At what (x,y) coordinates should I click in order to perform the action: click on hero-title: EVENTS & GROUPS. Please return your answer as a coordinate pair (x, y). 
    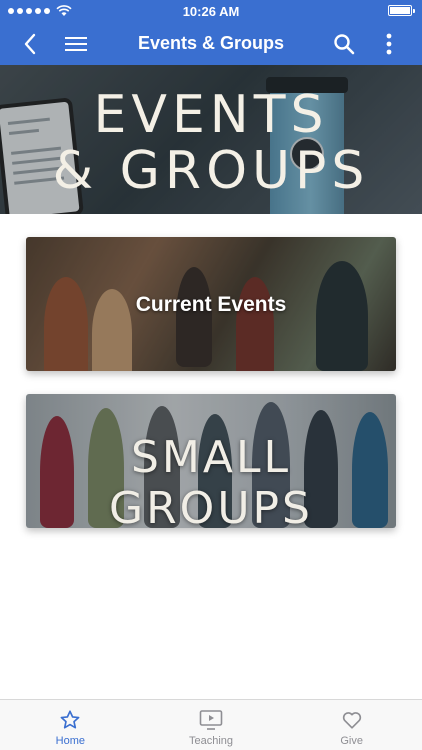
    Looking at the image, I should click on (211, 143).